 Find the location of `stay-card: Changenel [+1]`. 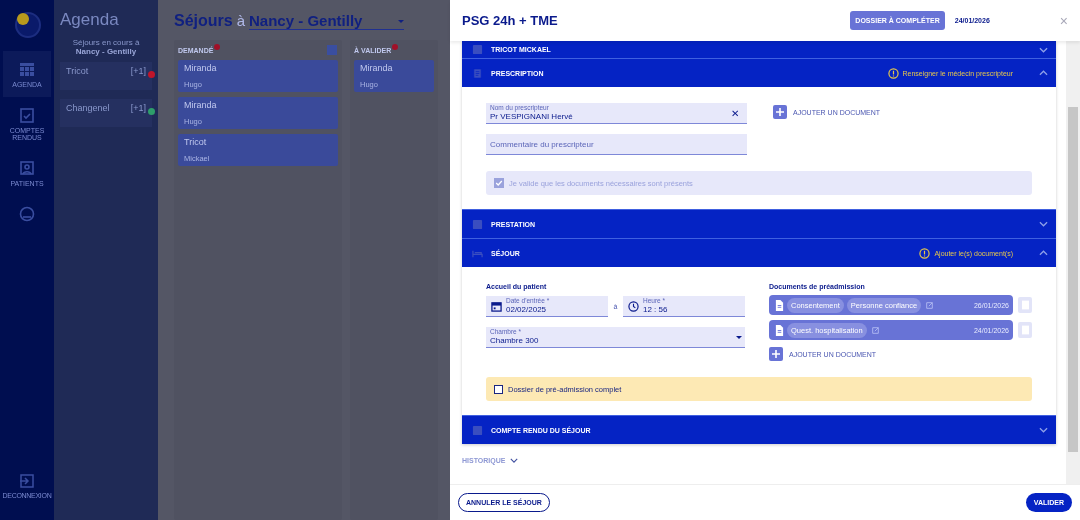

stay-card: Changenel [+1] is located at coordinates (106, 113).